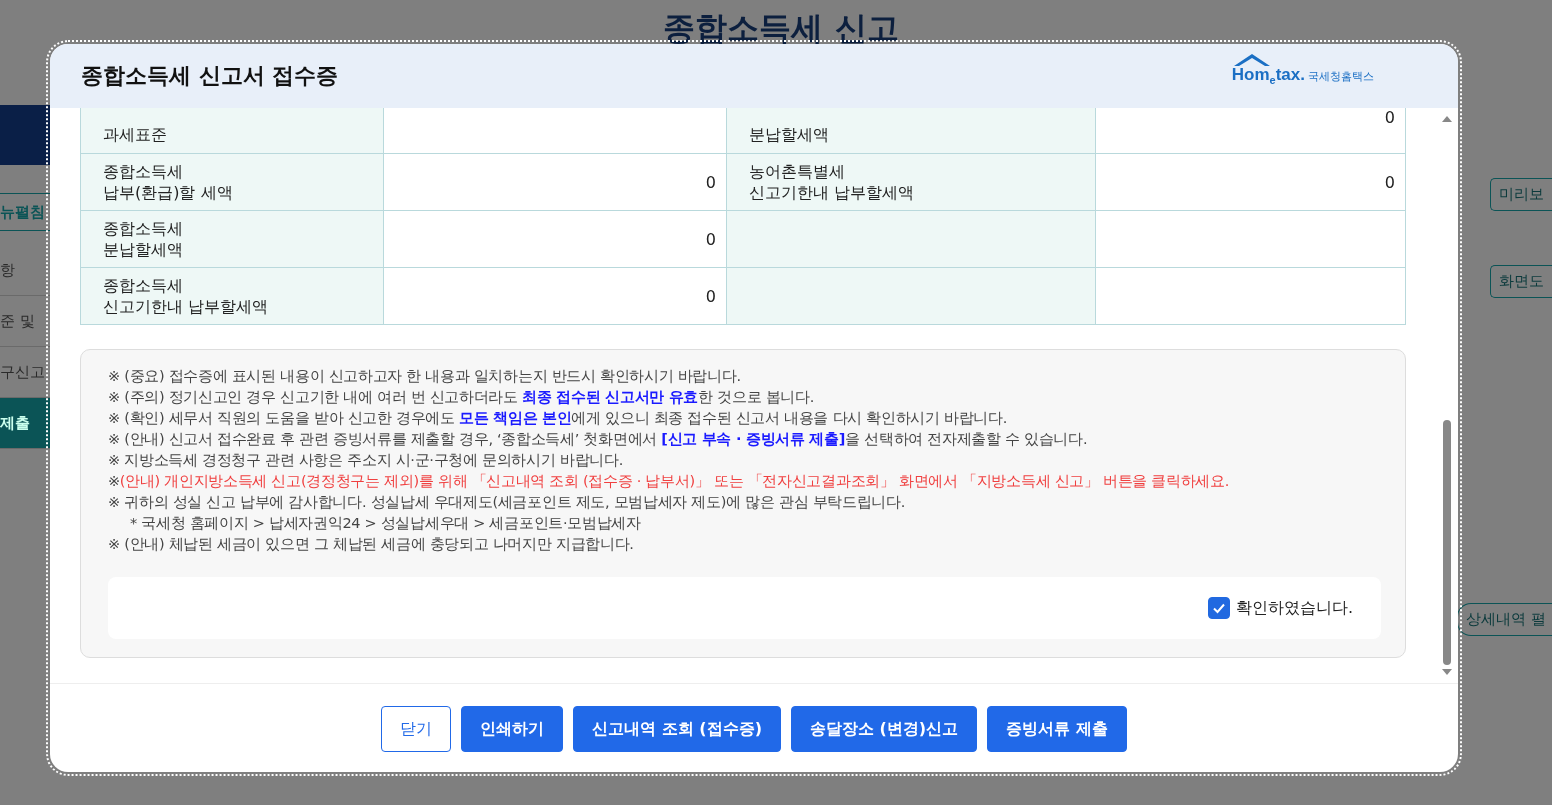  I want to click on notice-text: ※ (확인) 세무서 직원의 도움을 받아 신고한 경우에도 모든 책임은 본인에게 있으니 최종 접수된 신고서 내용을 다시 확인하시기 바랍니다., so click(558, 418).